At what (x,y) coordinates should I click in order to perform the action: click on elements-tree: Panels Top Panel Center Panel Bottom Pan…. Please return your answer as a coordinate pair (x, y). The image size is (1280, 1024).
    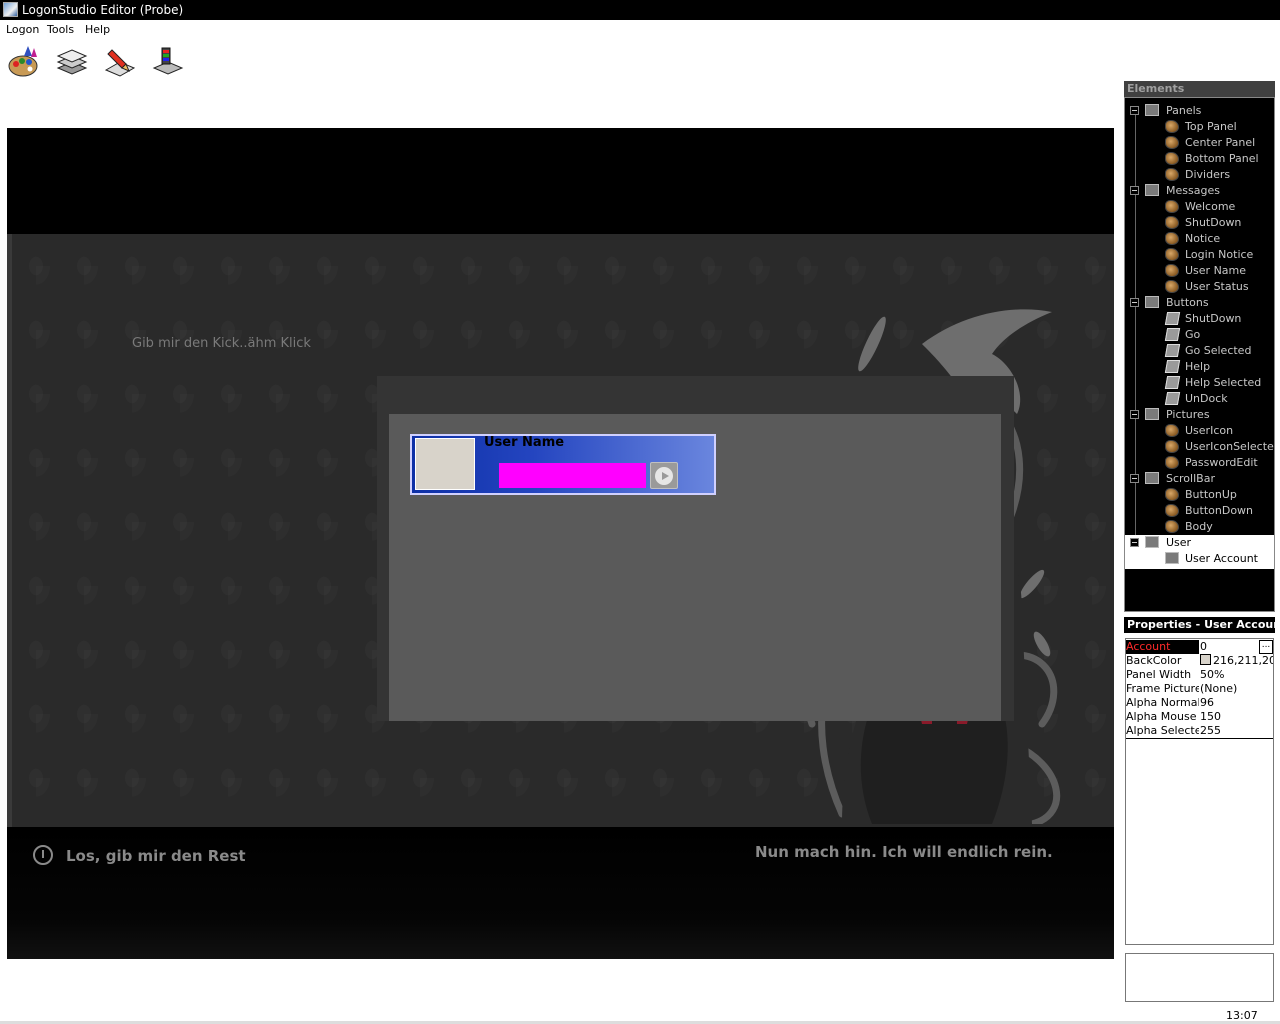
    Looking at the image, I should click on (1199, 354).